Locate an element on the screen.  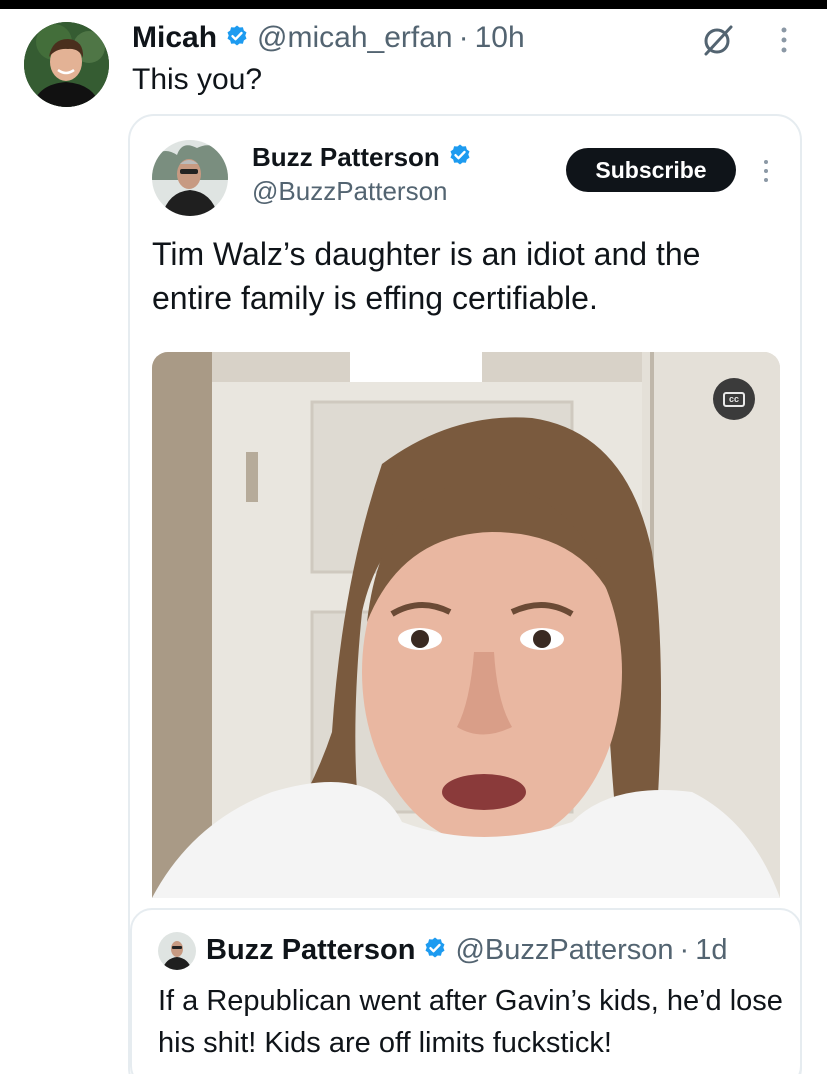
status-bar is located at coordinates (413, 4).